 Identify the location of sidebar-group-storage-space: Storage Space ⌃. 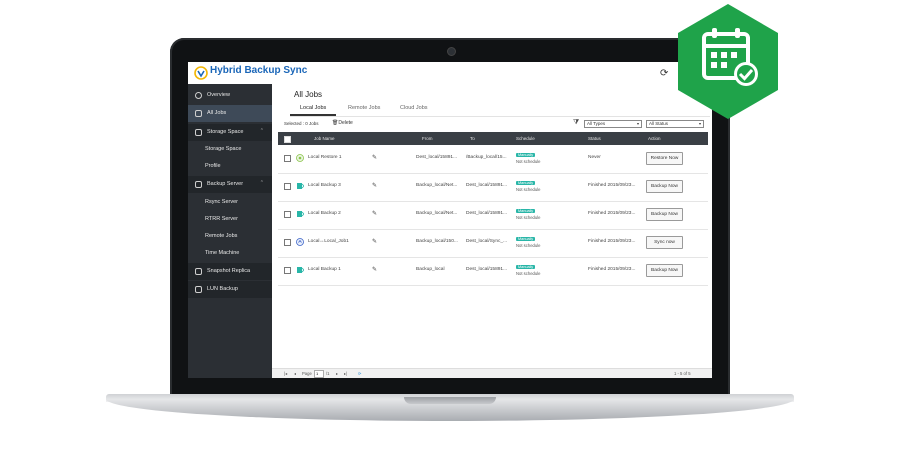
(230, 132).